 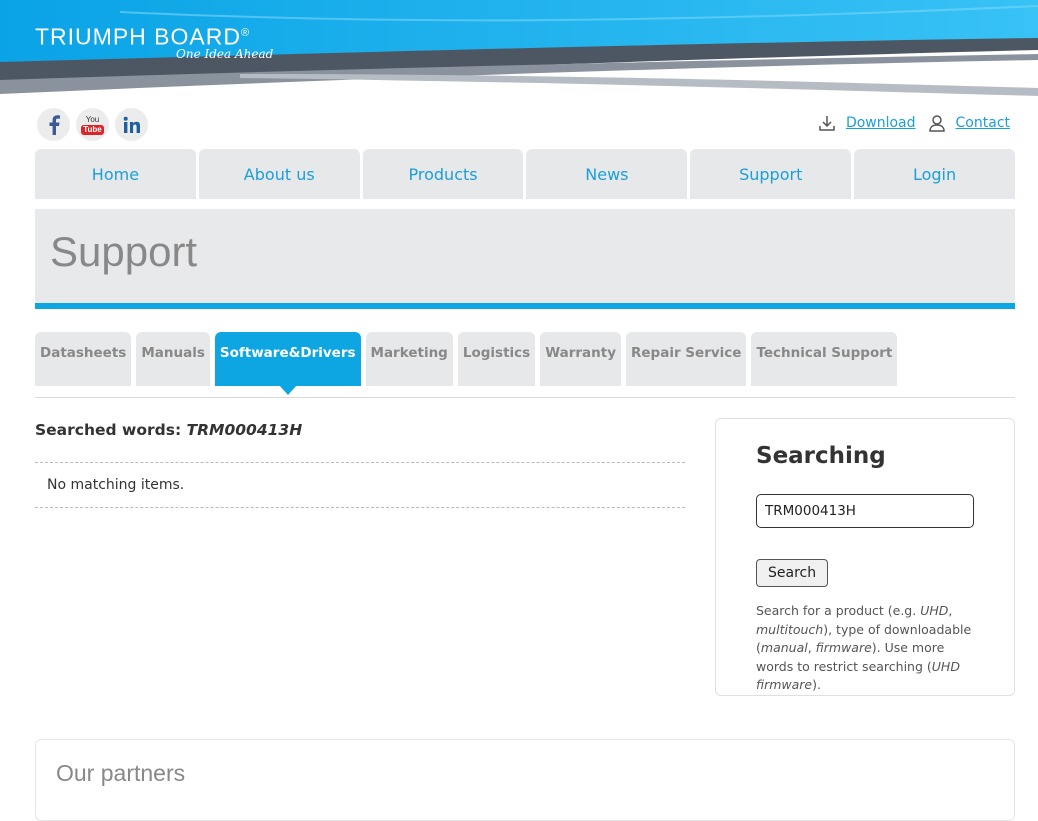 What do you see at coordinates (525, 397) in the screenshot?
I see `divider` at bounding box center [525, 397].